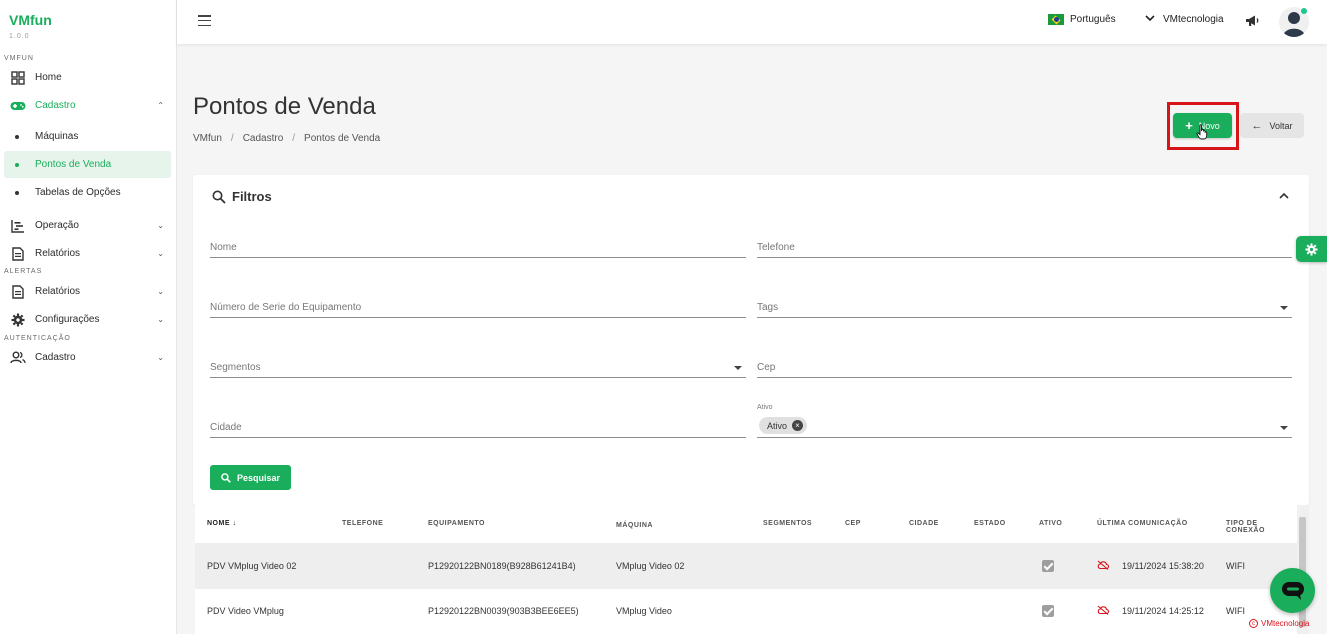 This screenshot has height=634, width=1327. Describe the element at coordinates (1235, 566) in the screenshot. I see `cell-tipo-de-conexao: WIFI` at that location.